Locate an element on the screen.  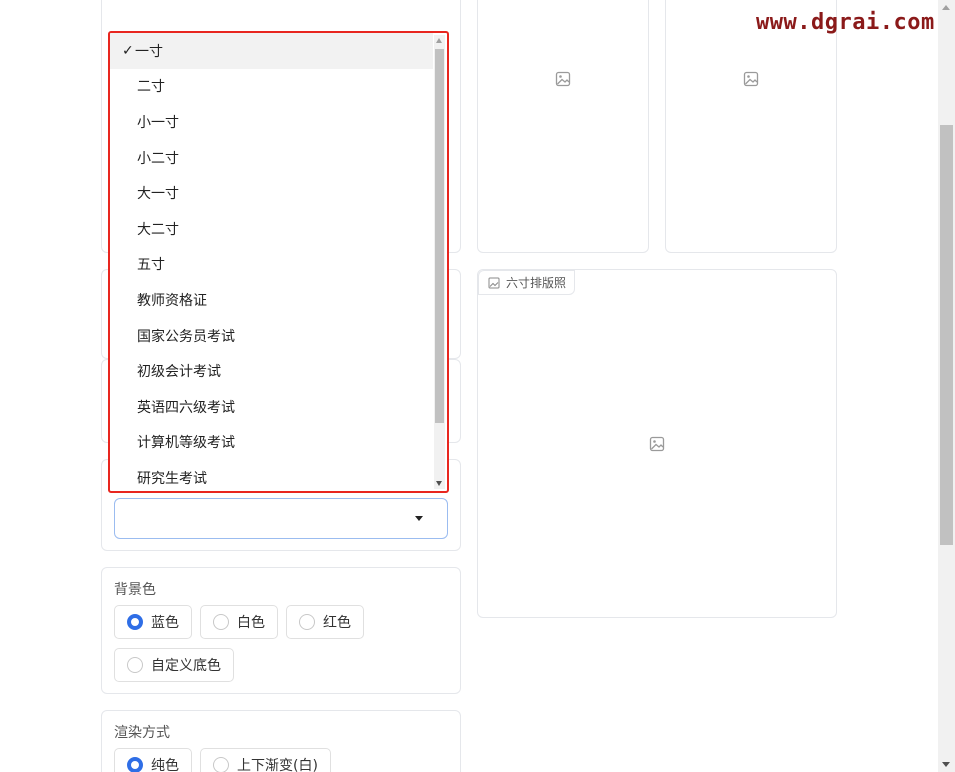
six-inch-label: 六寸排版照 is located at coordinates (527, 282).